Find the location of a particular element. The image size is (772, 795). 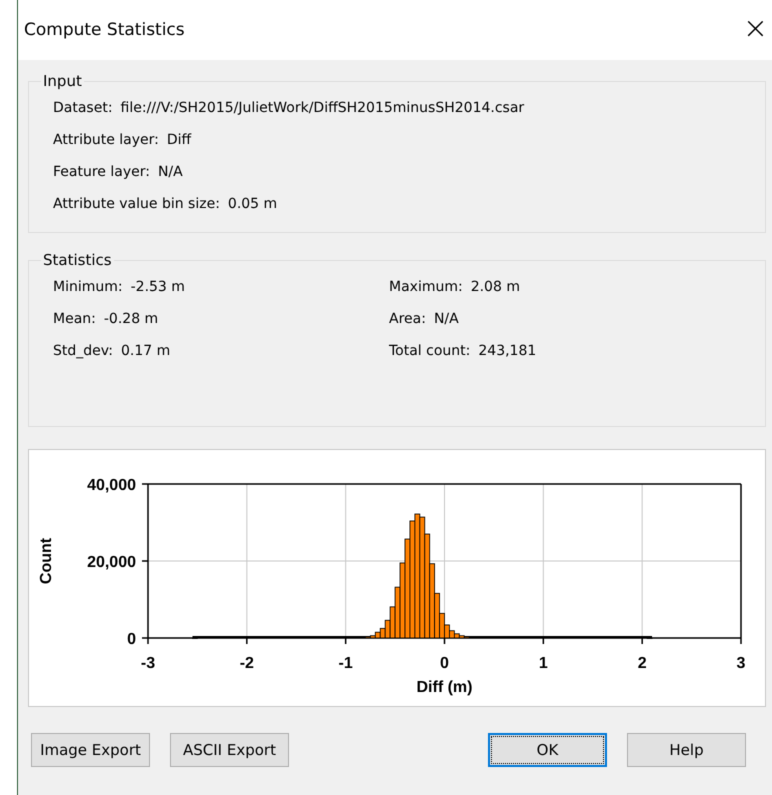

stat-label: Std_dev: is located at coordinates (83, 351).